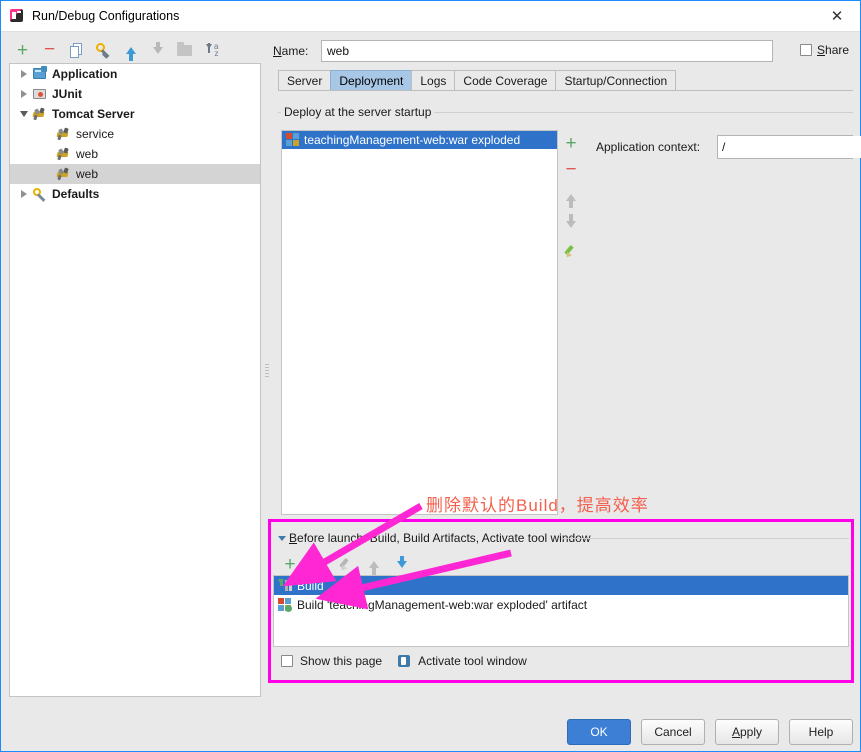 The image size is (861, 752). Describe the element at coordinates (135, 194) in the screenshot. I see `tree-item-defaults-6: Defaults` at that location.